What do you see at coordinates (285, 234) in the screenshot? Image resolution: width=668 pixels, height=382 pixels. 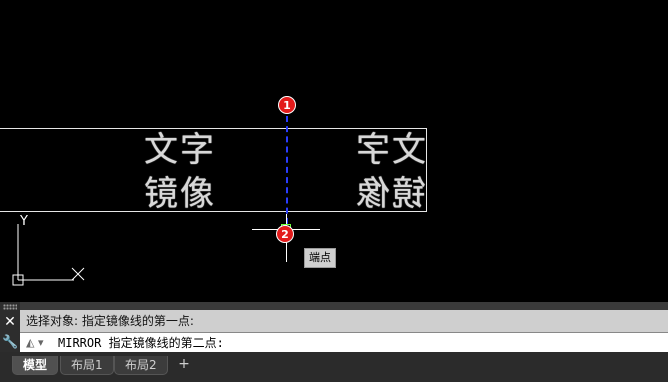 I see `step-marker-2: 2` at bounding box center [285, 234].